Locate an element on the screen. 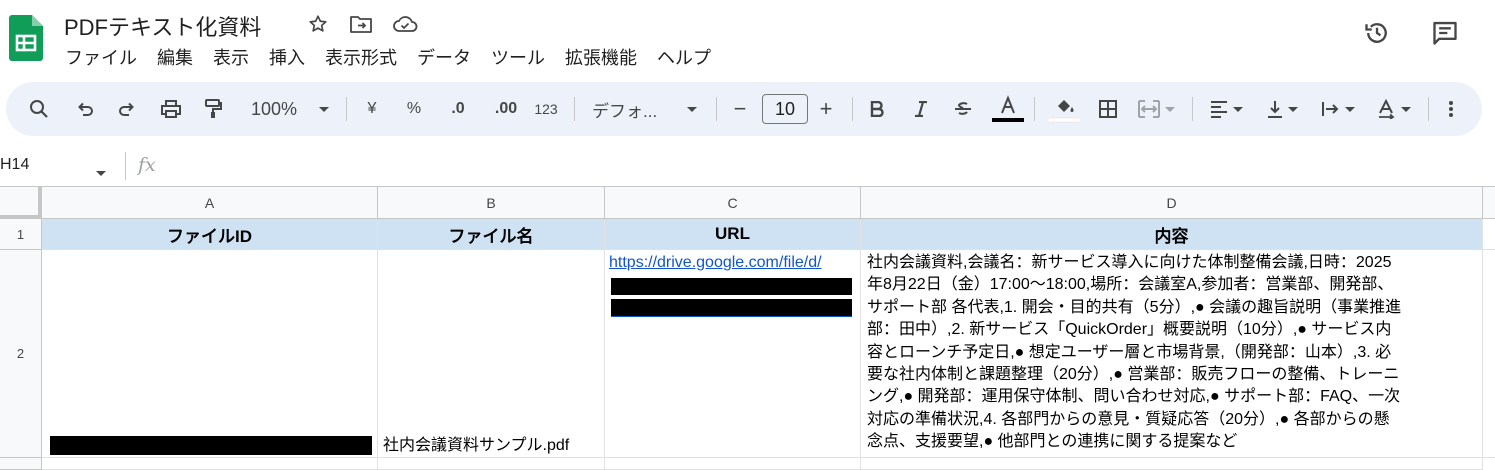  content-line: サポート部 各代表,1. 開会・目的共有（5分）,● 会議の趣旨説明（事業推進 is located at coordinates (1134, 307).